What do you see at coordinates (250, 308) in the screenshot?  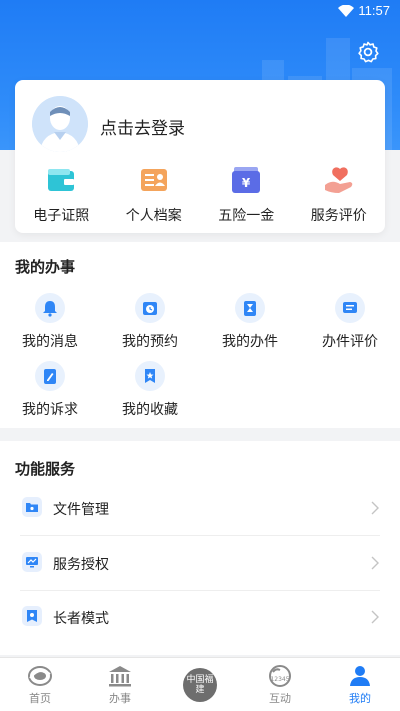 I see `hourglass-doc-icon` at bounding box center [250, 308].